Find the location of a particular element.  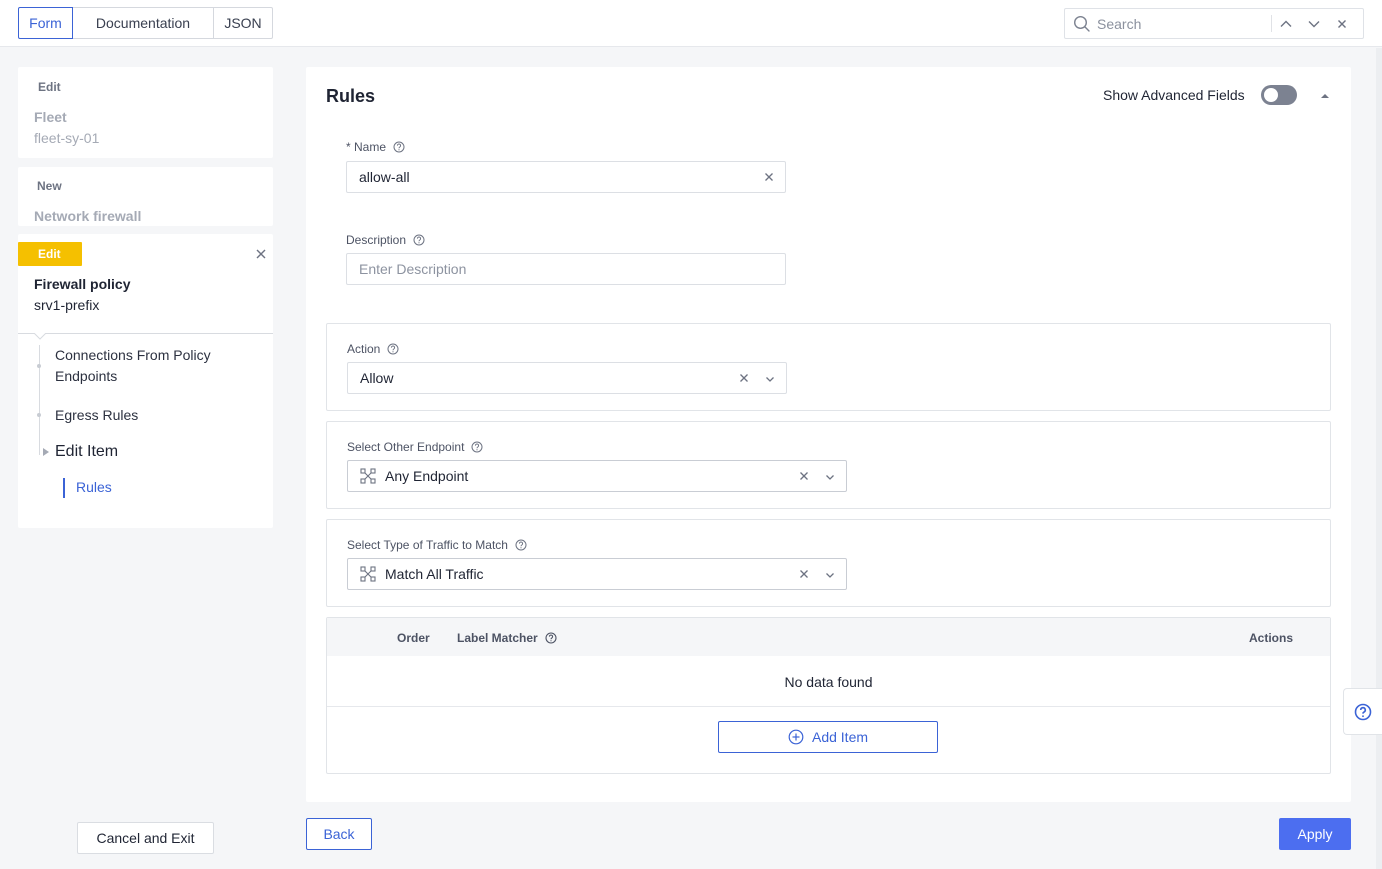

search-icon is located at coordinates (1081, 23).